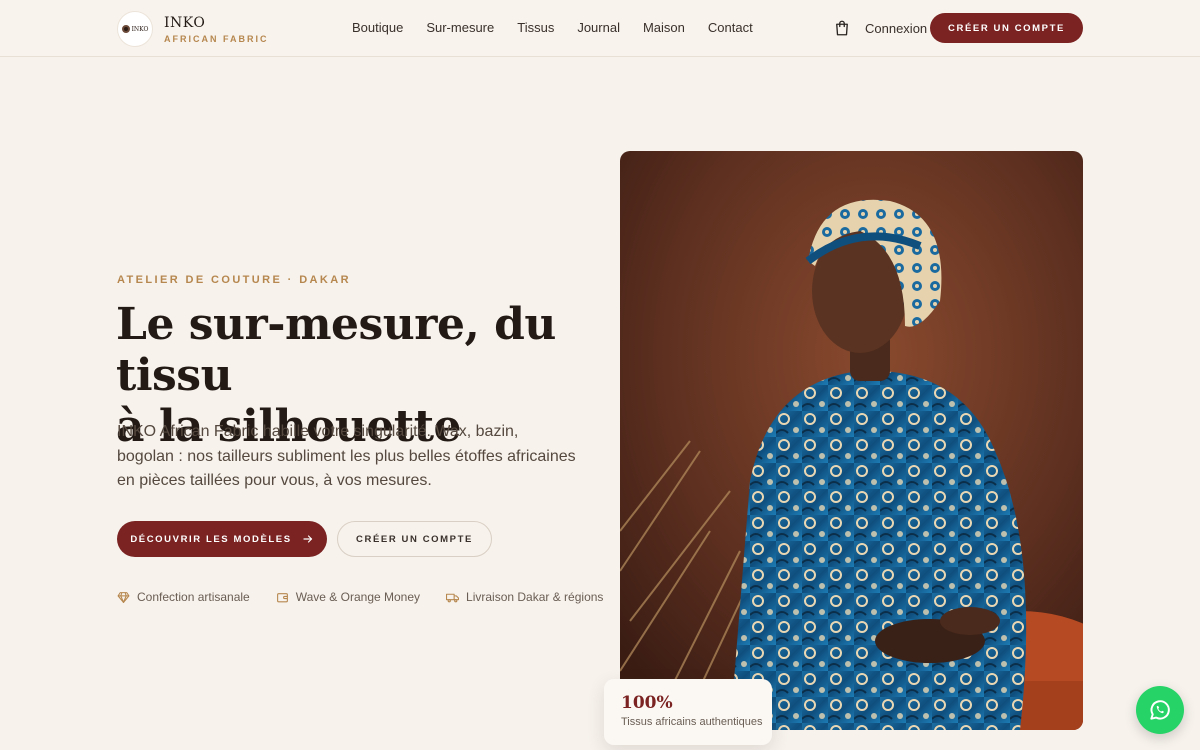 This screenshot has height=750, width=1200. Describe the element at coordinates (535, 27) in the screenshot. I see `nav-item-tissus: Tissus` at that location.